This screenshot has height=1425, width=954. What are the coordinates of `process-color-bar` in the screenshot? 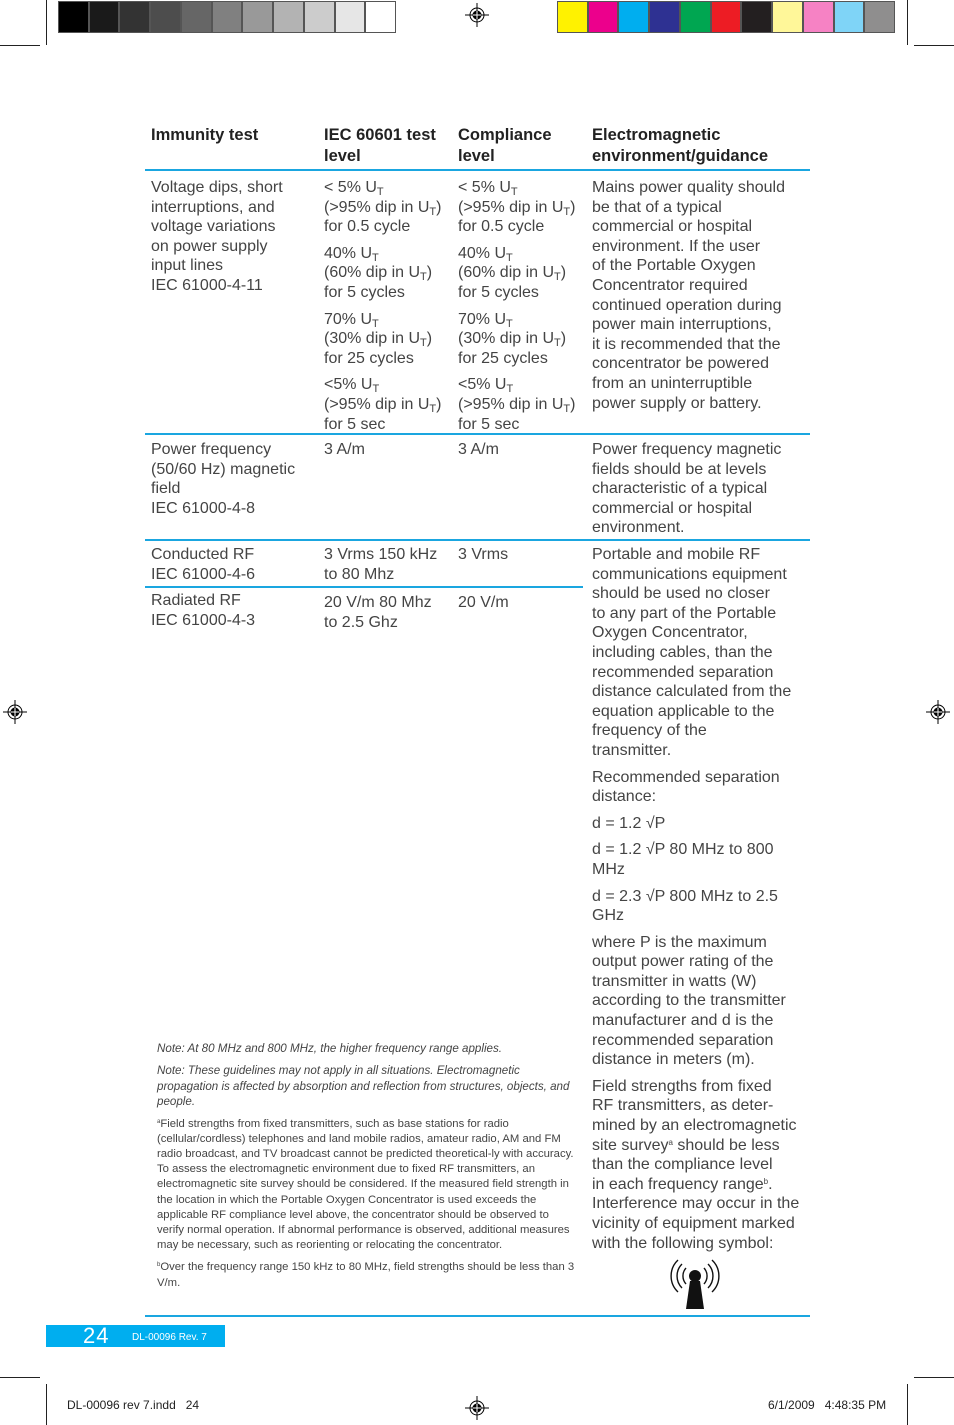 It's located at (726, 17).